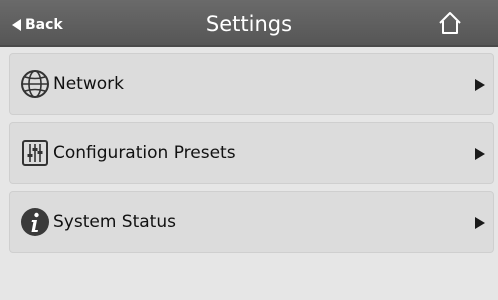 Image resolution: width=498 pixels, height=300 pixels. Describe the element at coordinates (35, 84) in the screenshot. I see `globe-icon` at that location.